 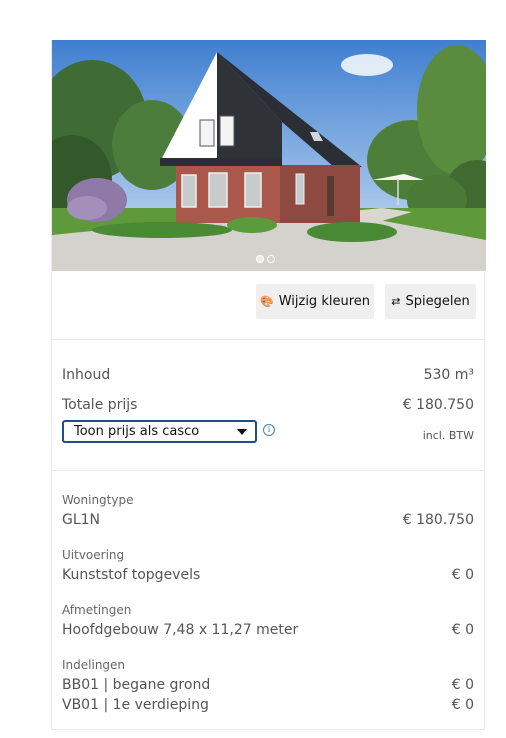 I want to click on woningtype-price: € 180.750, so click(x=438, y=520).